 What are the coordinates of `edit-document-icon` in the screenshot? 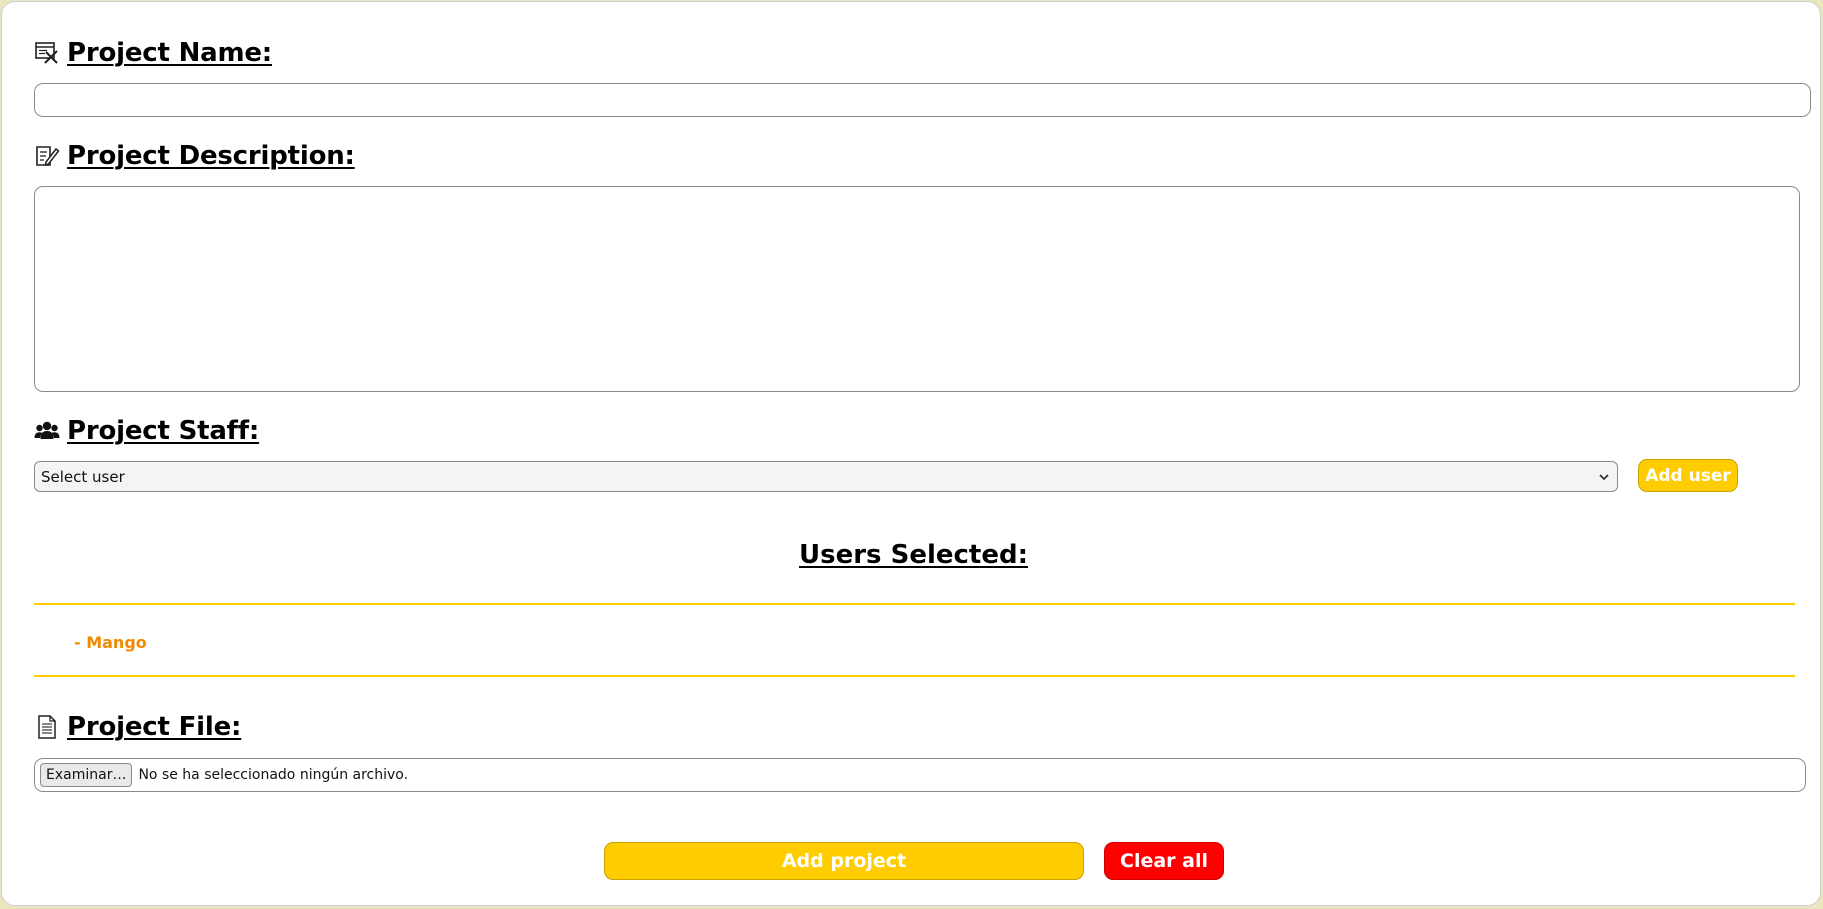 It's located at (47, 156).